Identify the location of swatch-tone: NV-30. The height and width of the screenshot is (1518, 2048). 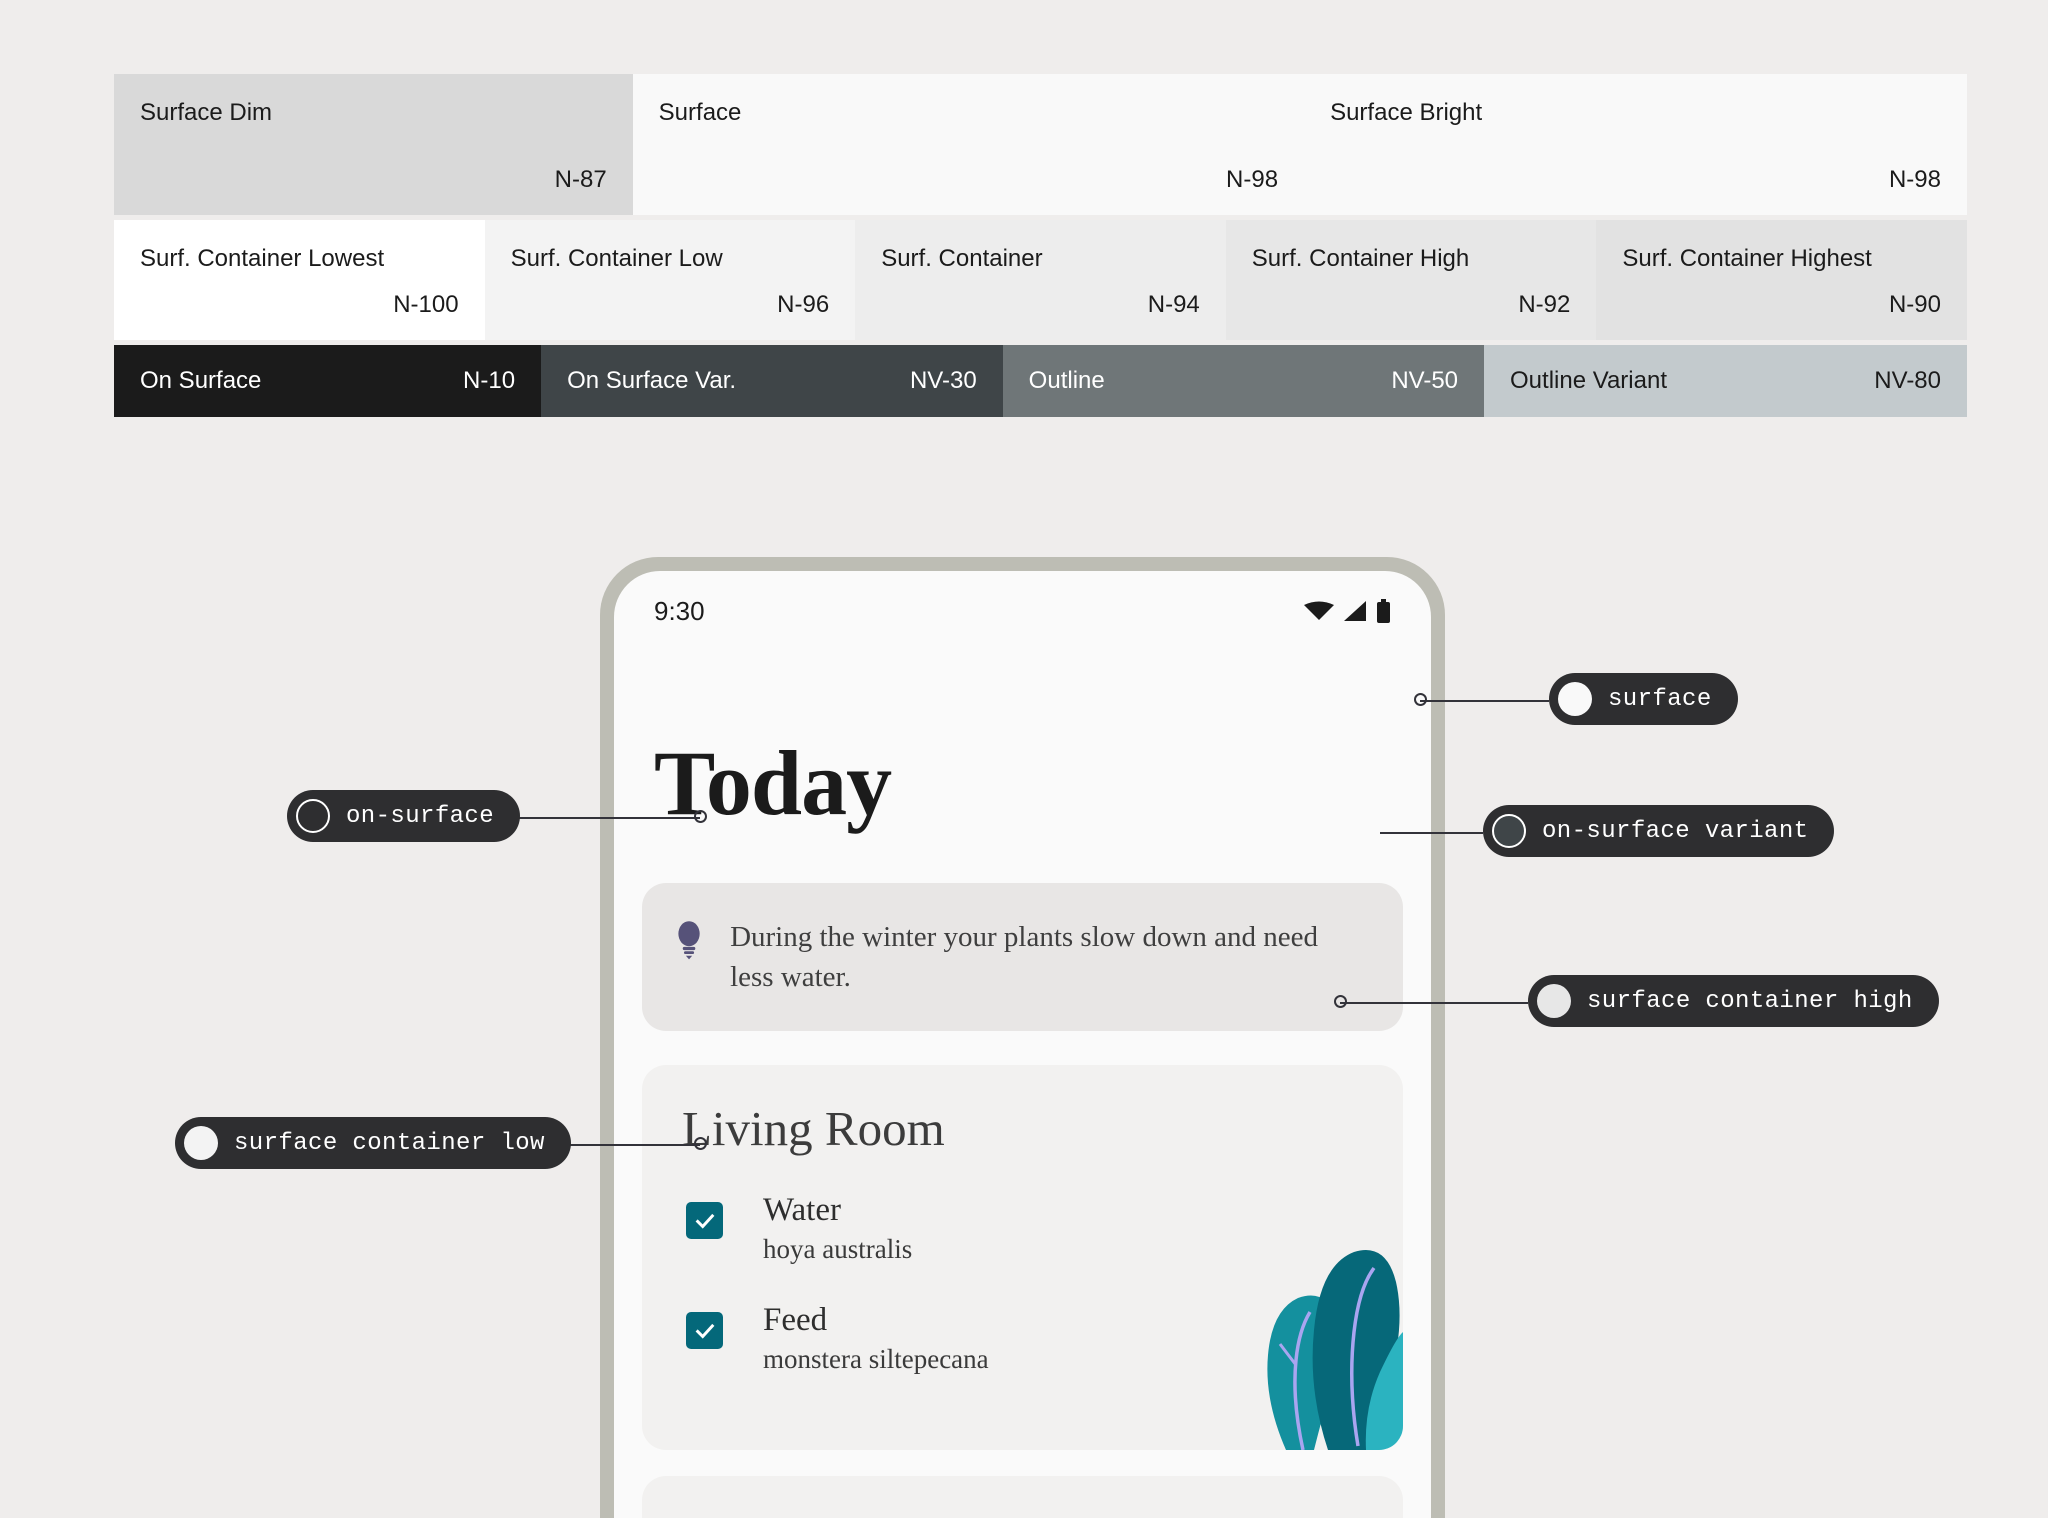
(943, 380).